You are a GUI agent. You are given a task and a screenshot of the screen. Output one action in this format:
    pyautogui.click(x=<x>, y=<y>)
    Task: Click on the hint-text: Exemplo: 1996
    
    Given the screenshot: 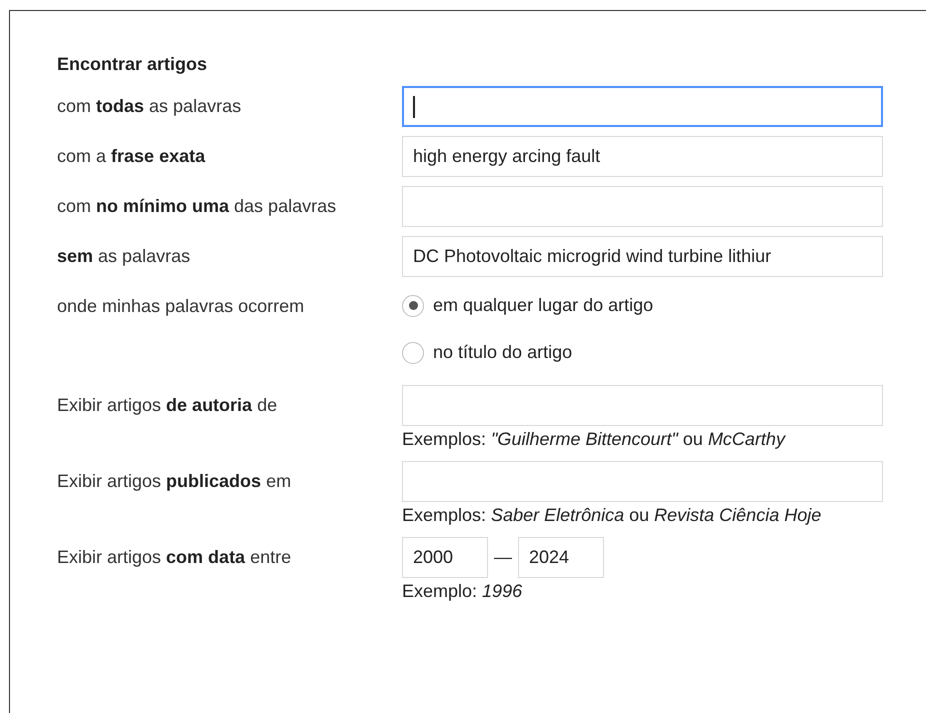 What is the action you would take?
    pyautogui.click(x=463, y=591)
    